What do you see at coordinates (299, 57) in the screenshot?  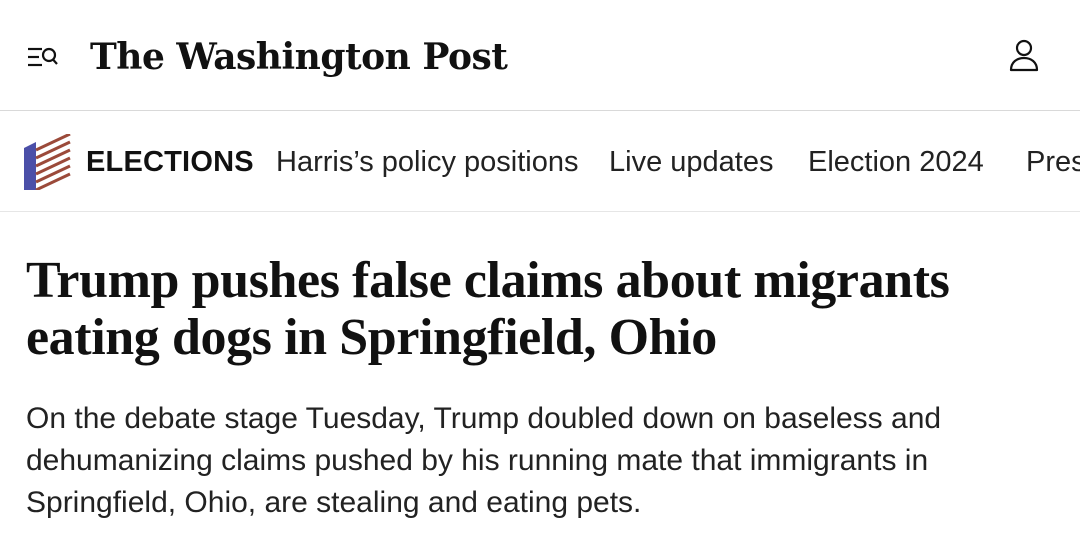 I see `masthead-logo: The Washington Post` at bounding box center [299, 57].